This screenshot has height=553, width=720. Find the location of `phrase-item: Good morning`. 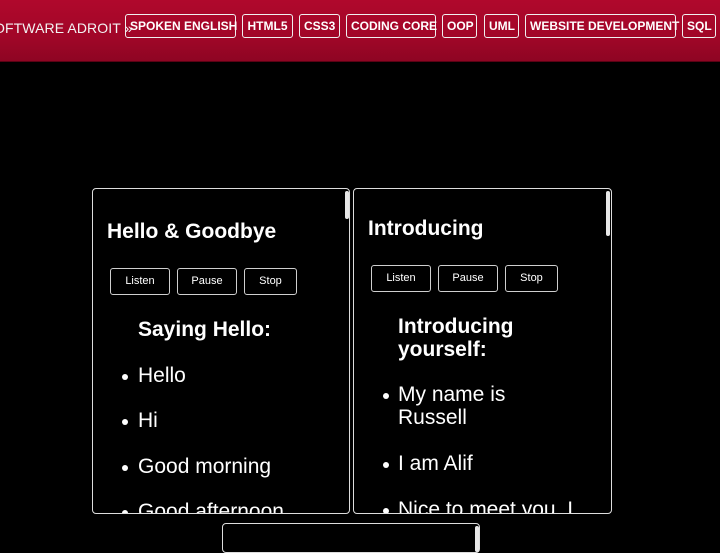

phrase-item: Good morning is located at coordinates (205, 466).